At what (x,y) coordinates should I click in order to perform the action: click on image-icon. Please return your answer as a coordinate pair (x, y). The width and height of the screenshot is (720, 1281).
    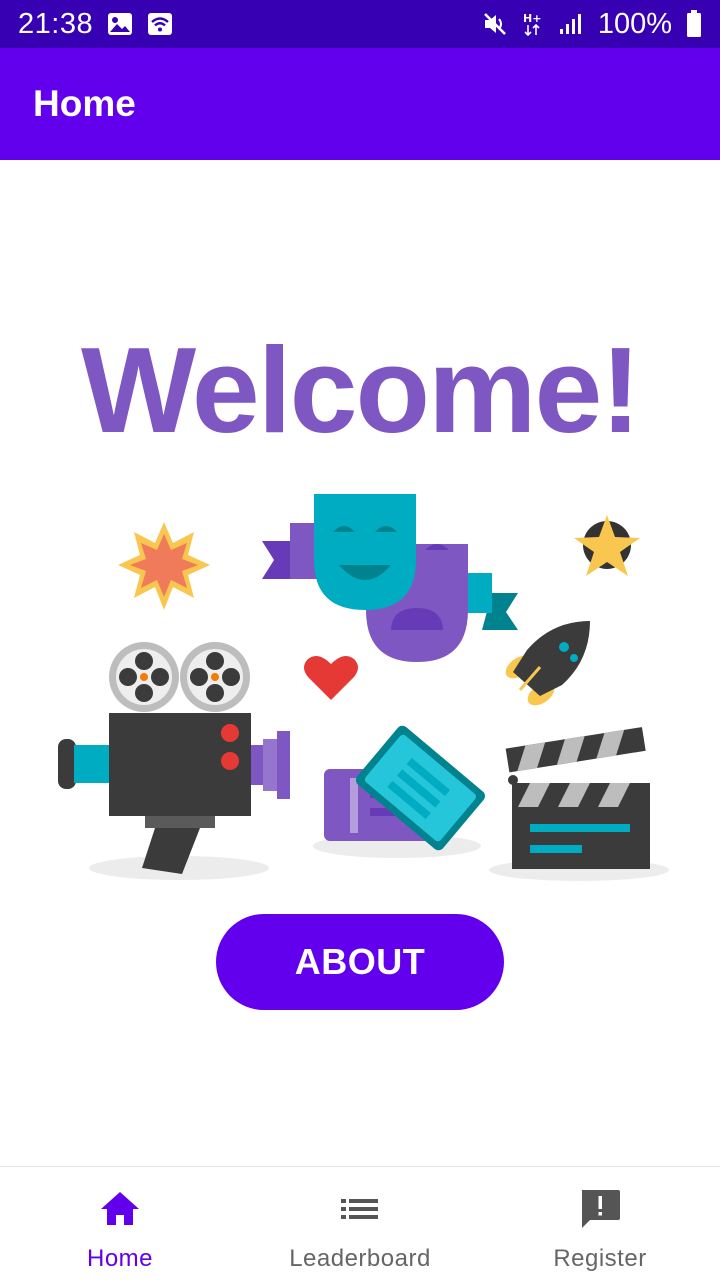
    Looking at the image, I should click on (120, 24).